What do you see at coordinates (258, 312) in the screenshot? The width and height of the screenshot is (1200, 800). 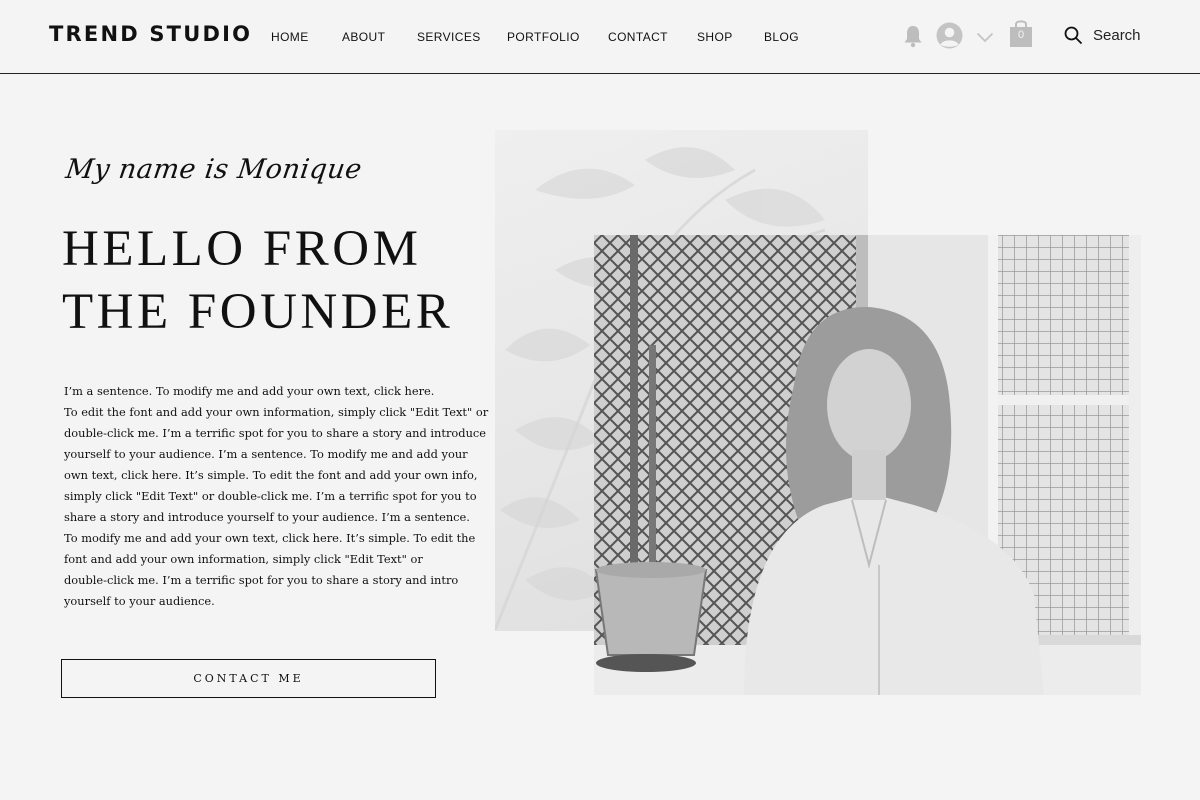 I see `headline-line-2: THE FOUNDER` at bounding box center [258, 312].